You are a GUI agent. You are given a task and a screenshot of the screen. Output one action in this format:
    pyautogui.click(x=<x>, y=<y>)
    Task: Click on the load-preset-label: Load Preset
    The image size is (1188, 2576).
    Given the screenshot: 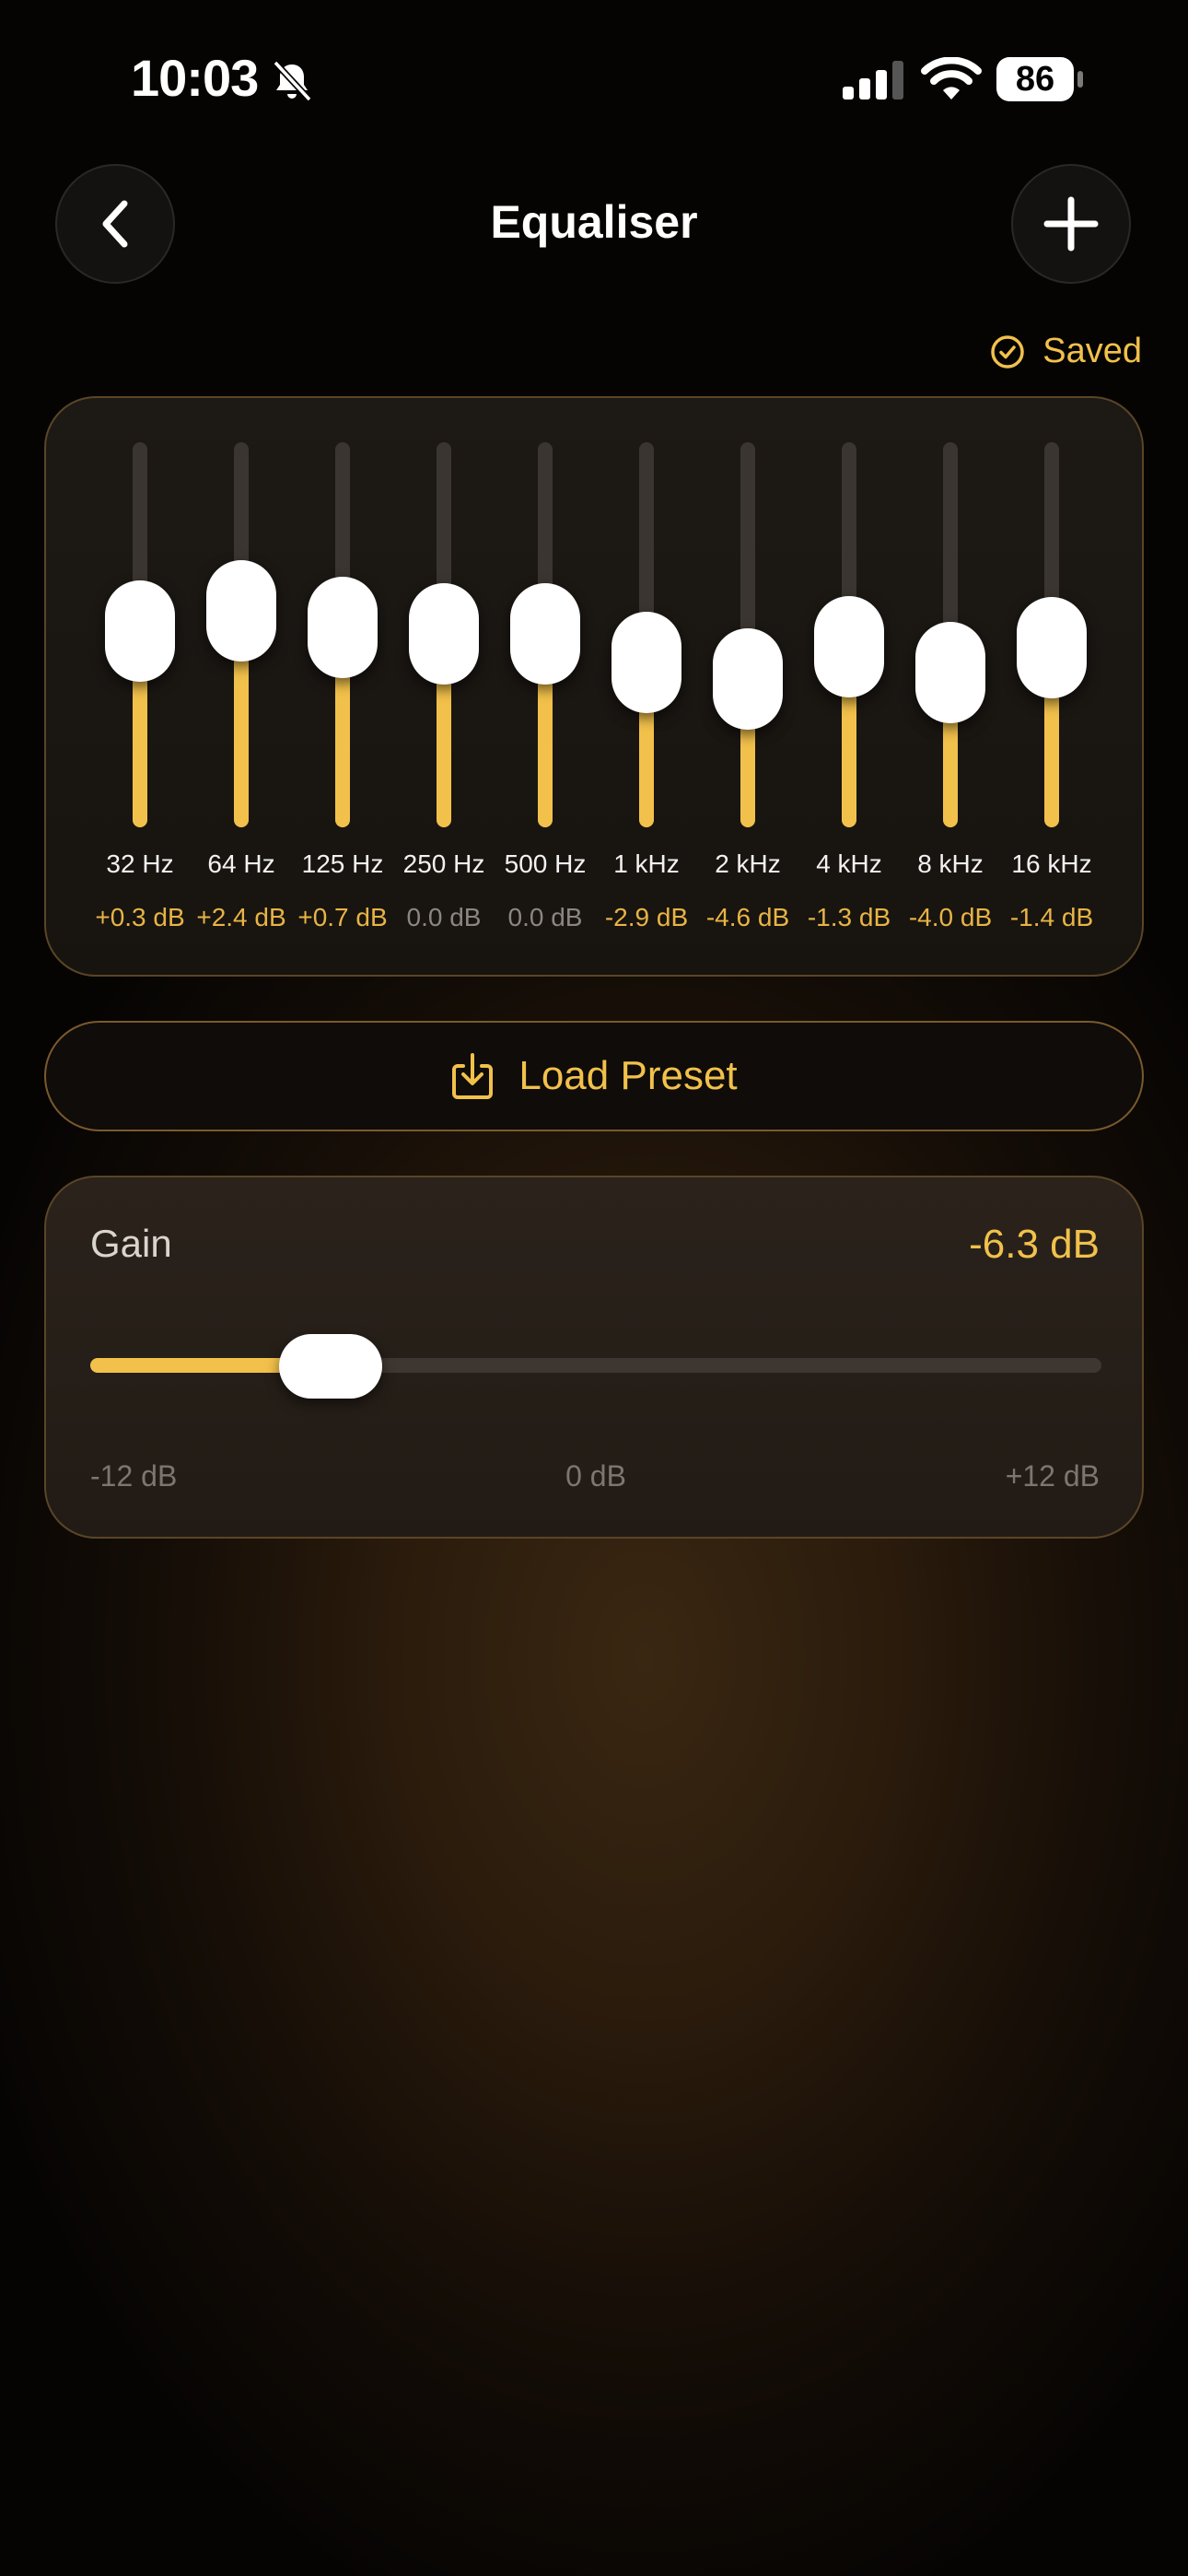 What is the action you would take?
    pyautogui.click(x=628, y=1075)
    